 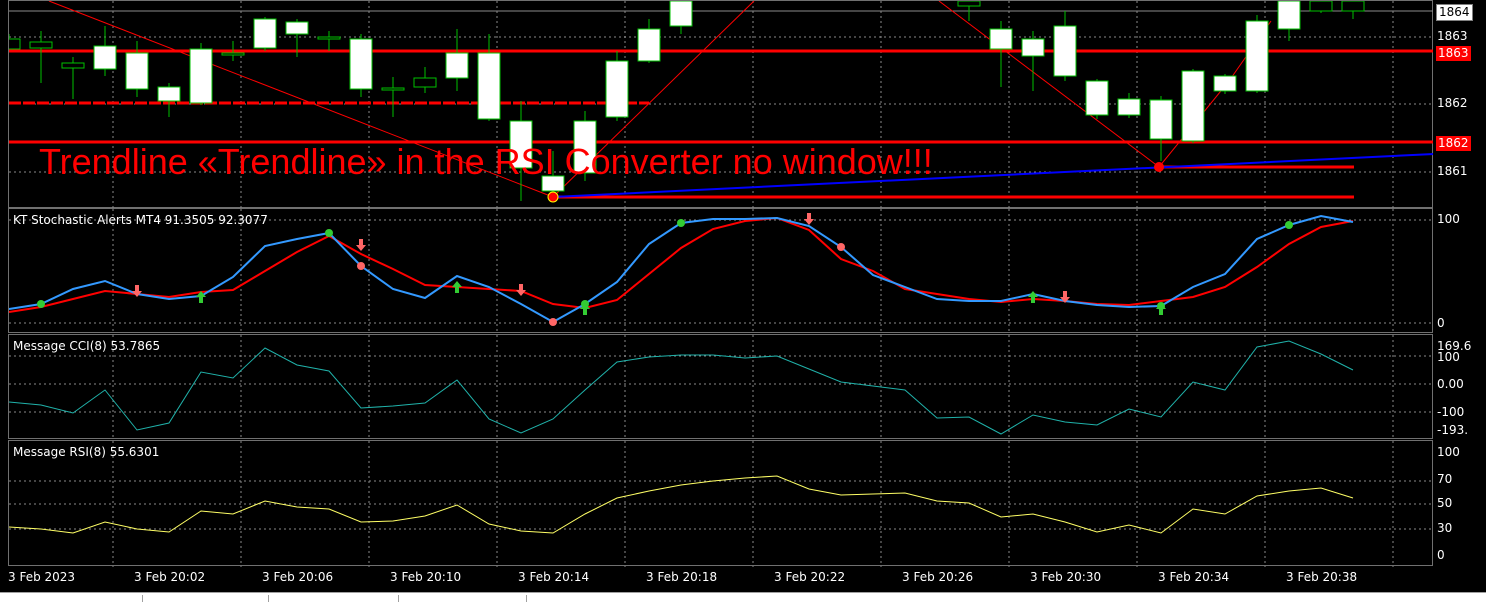 I want to click on stochastic-signal-line, so click(x=681, y=264).